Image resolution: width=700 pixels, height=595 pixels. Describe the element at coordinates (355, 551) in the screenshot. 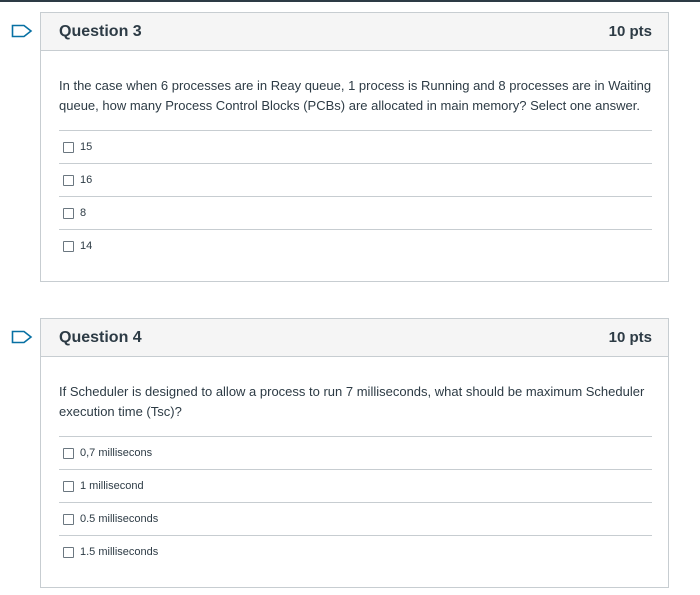

I see `answer-option: 1.5 milliseconds` at that location.